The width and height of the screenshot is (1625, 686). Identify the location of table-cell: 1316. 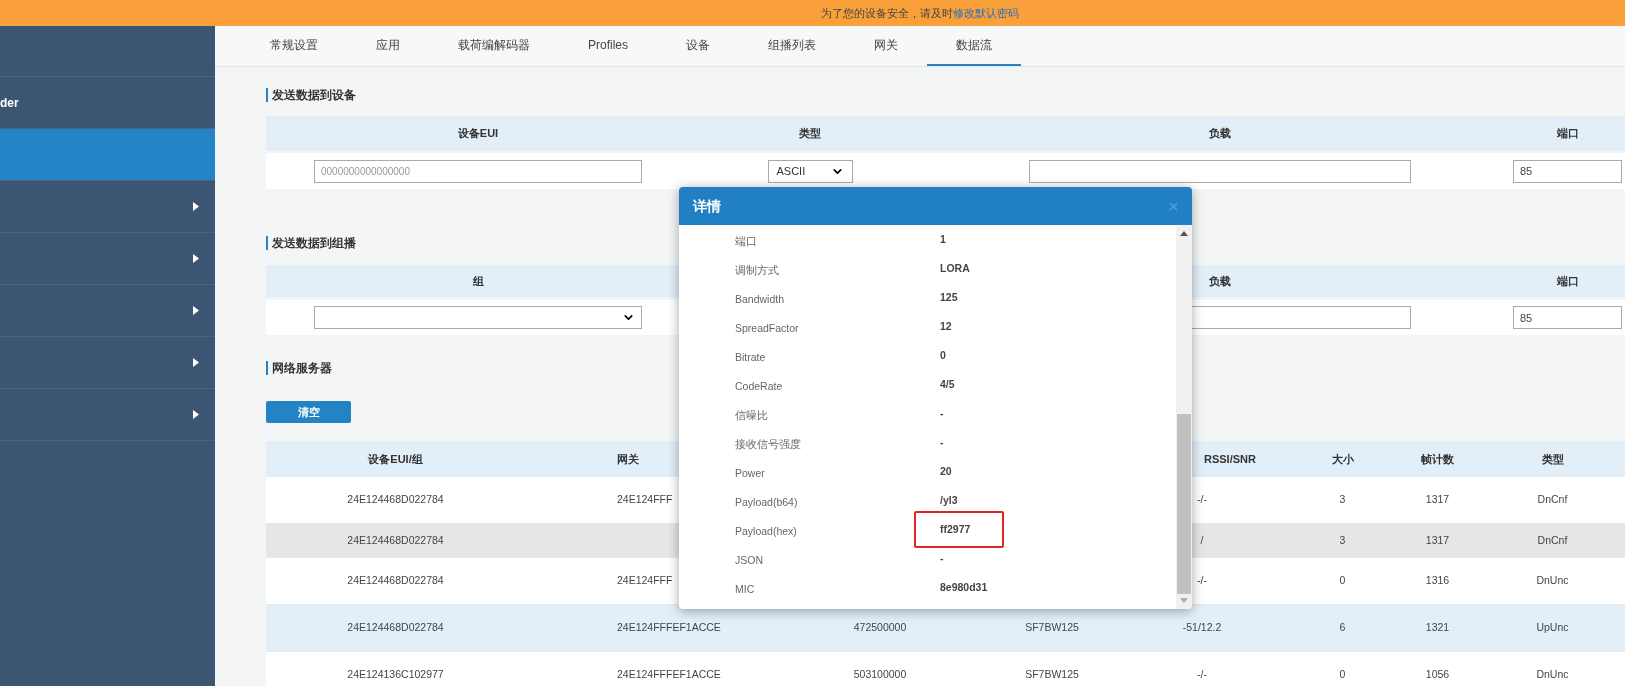
(1437, 581).